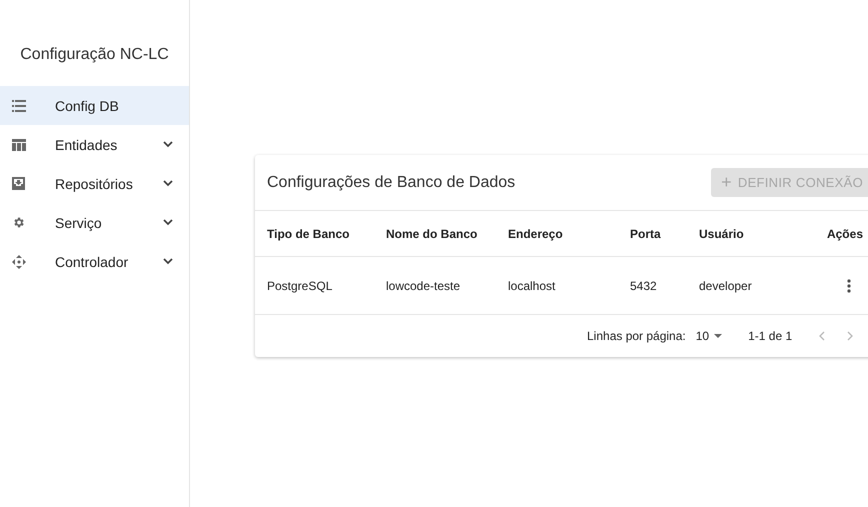 The image size is (868, 507). Describe the element at coordinates (845, 233) in the screenshot. I see `column-header: Ações` at that location.